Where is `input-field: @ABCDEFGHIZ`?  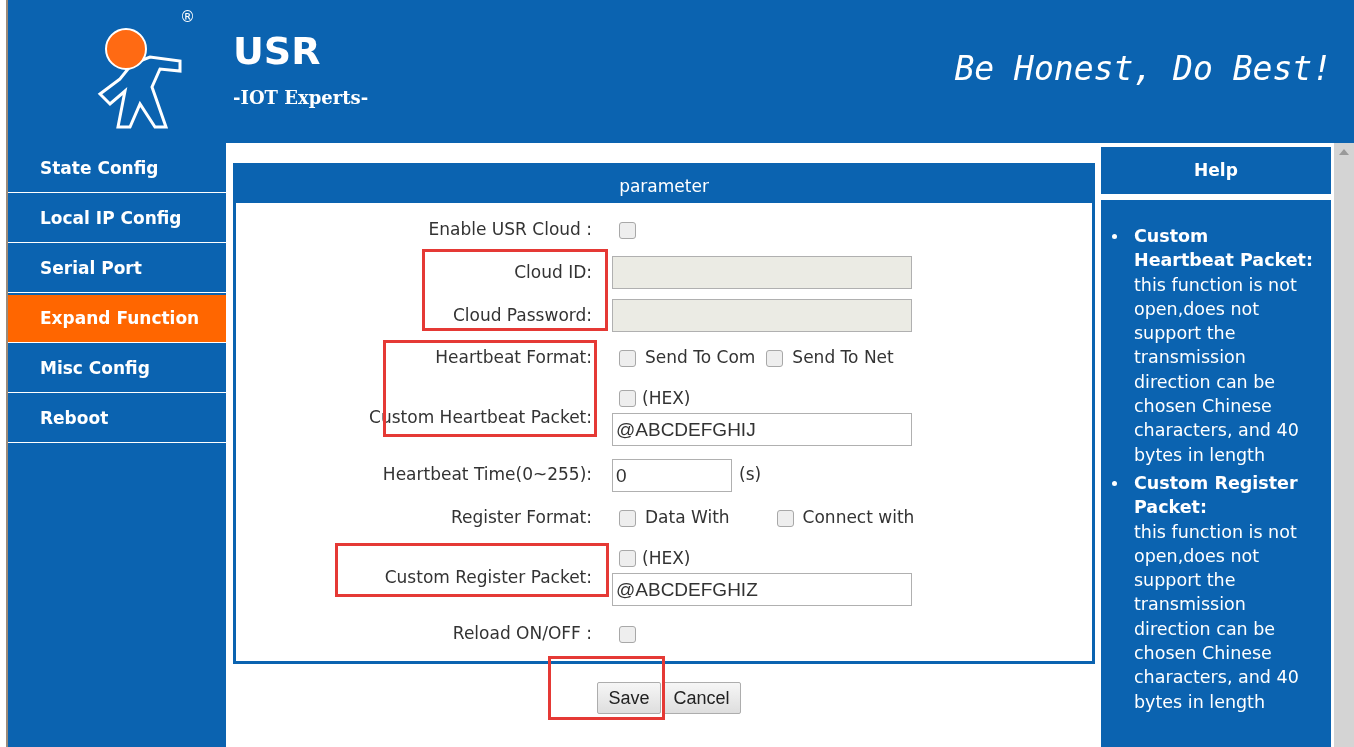 input-field: @ABCDEFGHIZ is located at coordinates (762, 590).